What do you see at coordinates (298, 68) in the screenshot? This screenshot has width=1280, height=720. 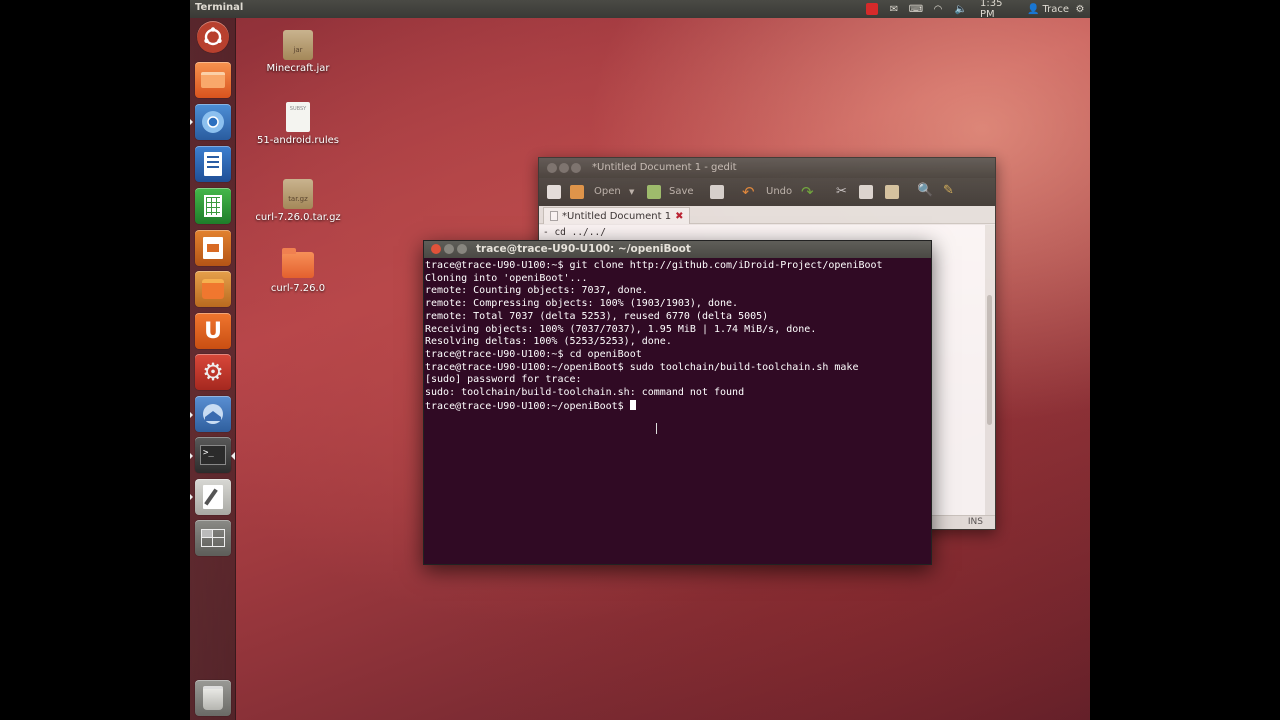 I see `desktop-file-label: Minecraft.jar` at bounding box center [298, 68].